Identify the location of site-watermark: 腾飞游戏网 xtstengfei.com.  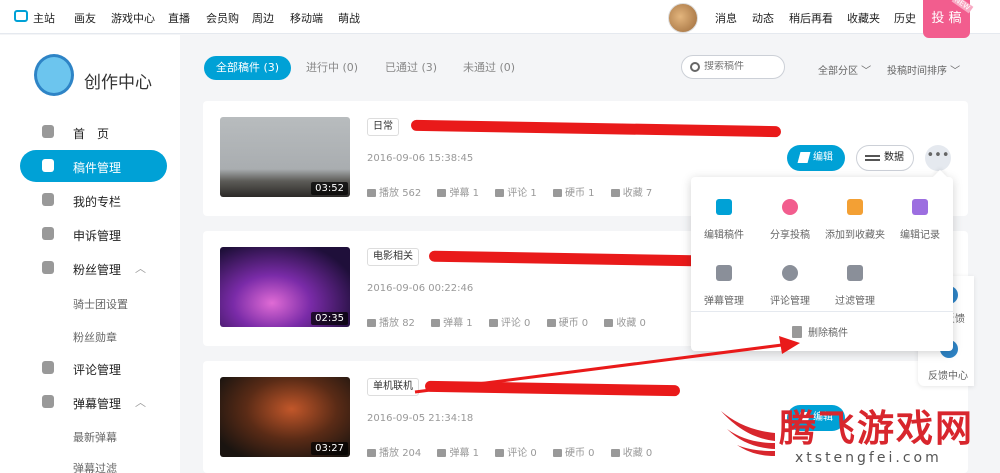
(858, 434).